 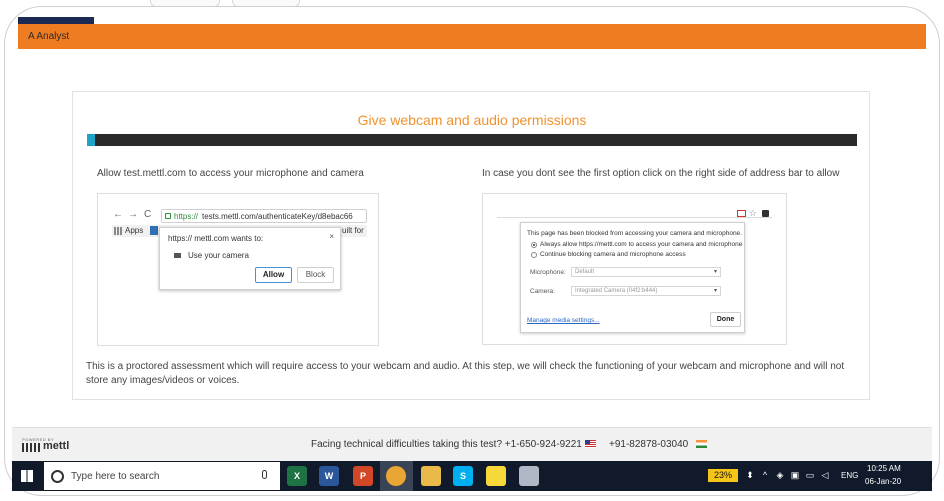 I want to click on sticky-notes-app-icon, so click(x=496, y=476).